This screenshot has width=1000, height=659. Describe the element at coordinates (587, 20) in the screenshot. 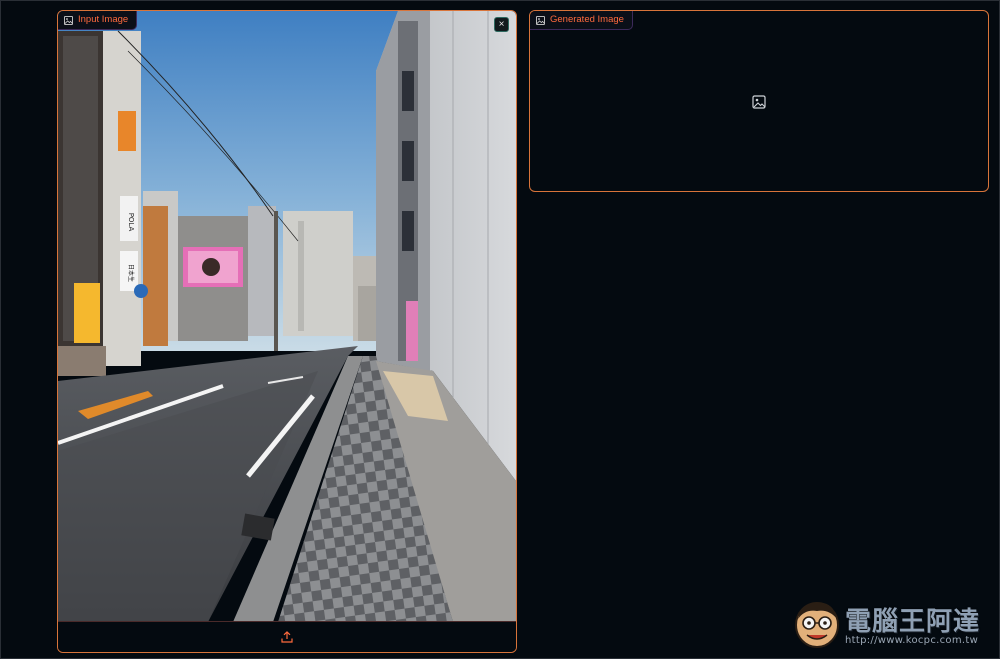

I see `generated-image-label: Generated Image` at that location.